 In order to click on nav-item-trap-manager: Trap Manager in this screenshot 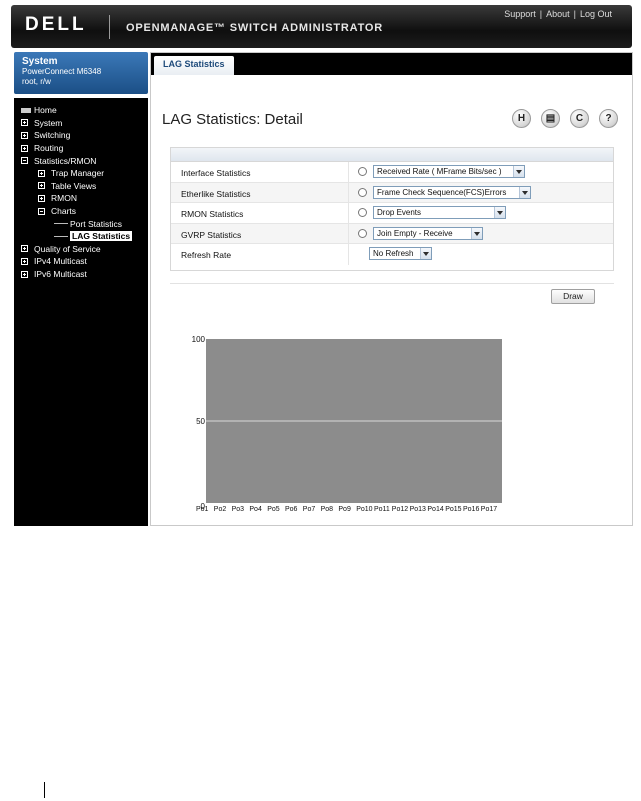, I will do `click(81, 173)`.